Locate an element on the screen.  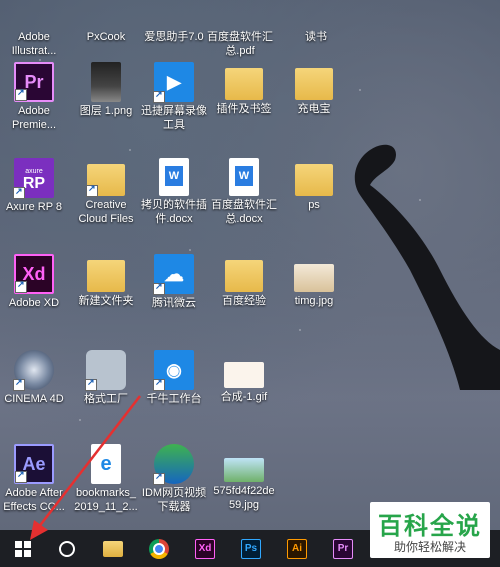
illustrator-icon: Ai is located at coordinates (297, 548).